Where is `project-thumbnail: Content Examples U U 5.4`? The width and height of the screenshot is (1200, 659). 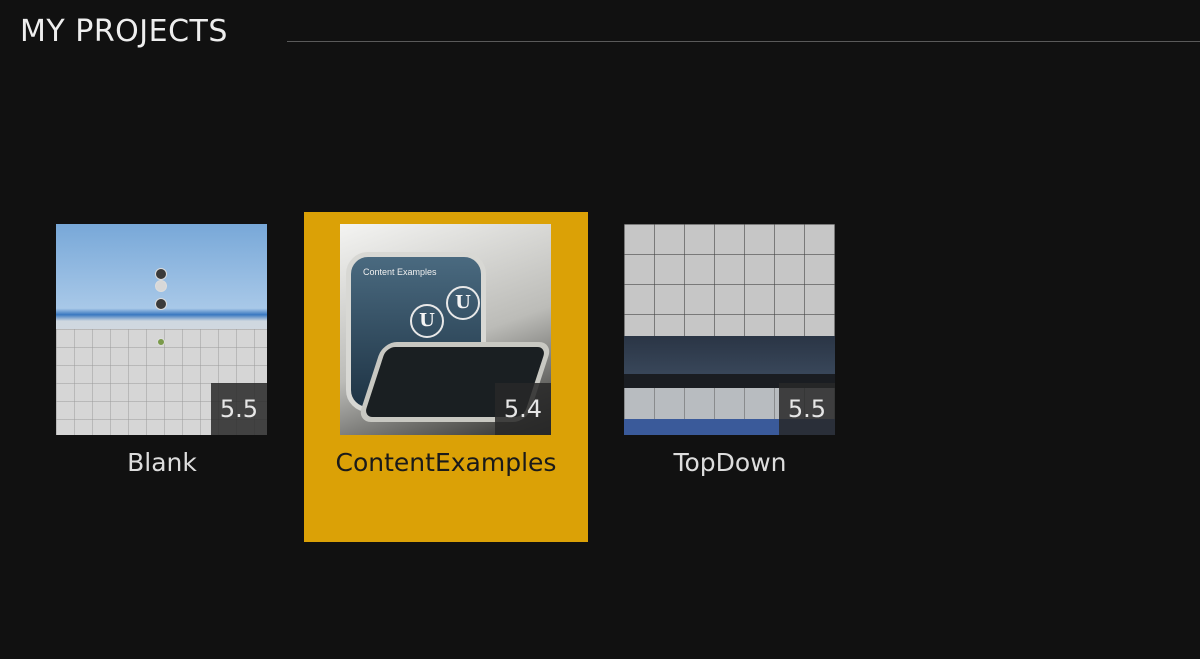
project-thumbnail: Content Examples U U 5.4 is located at coordinates (445, 329).